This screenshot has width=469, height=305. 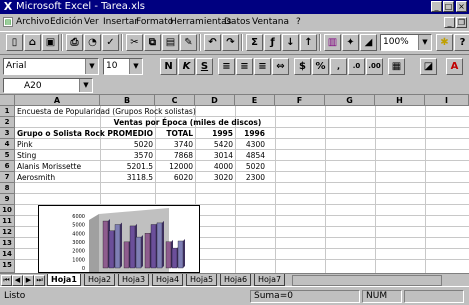 I want to click on row-header-8: 8, so click(x=7, y=188).